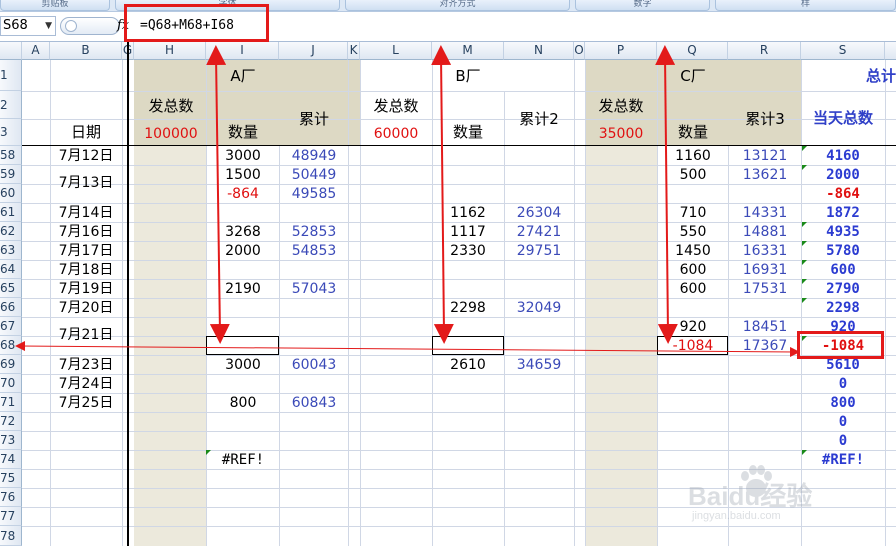 This screenshot has height=546, width=896. I want to click on watermark: Baidu经验 jingyan.baidu.com, so click(788, 497).